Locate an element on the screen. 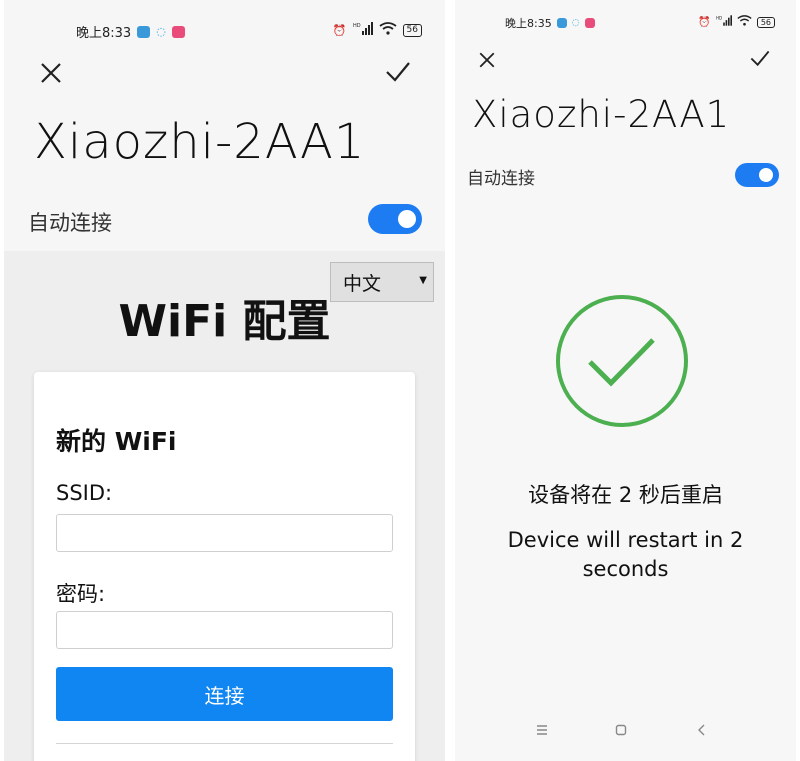 The width and height of the screenshot is (800, 761). home-icon is located at coordinates (621, 730).